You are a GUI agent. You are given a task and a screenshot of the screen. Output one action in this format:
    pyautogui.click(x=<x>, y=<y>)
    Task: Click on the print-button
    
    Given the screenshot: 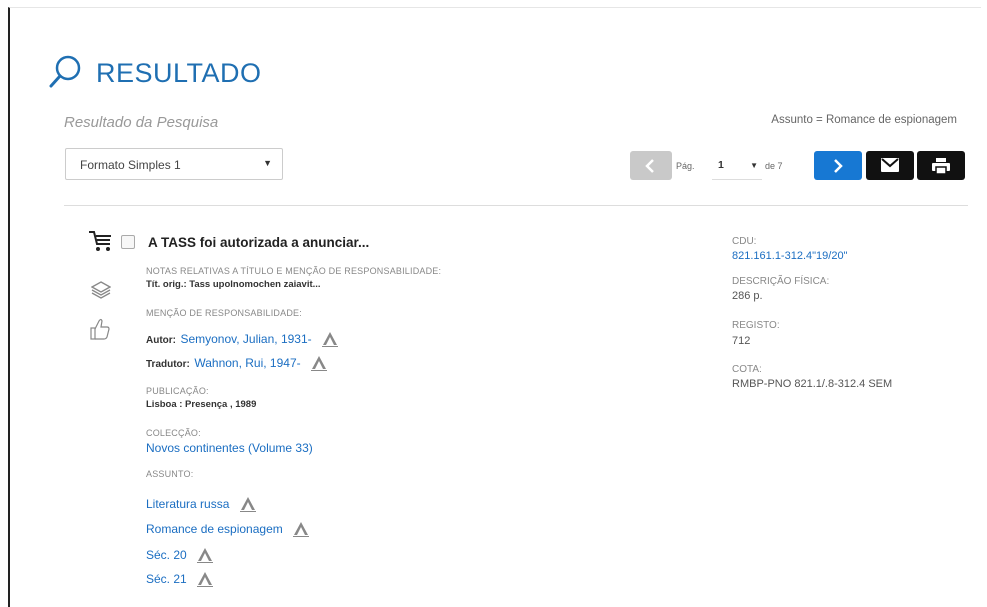 What is the action you would take?
    pyautogui.click(x=941, y=165)
    